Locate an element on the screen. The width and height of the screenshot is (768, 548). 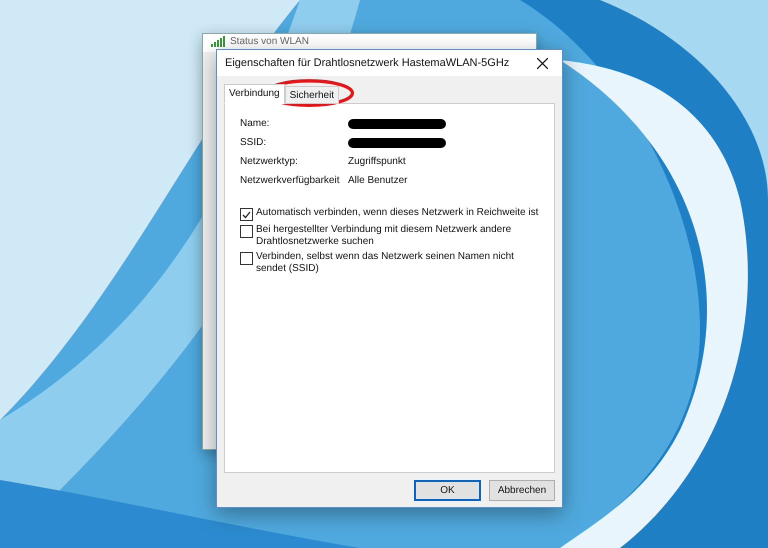
property-value: Alle Benutzer is located at coordinates (378, 181).